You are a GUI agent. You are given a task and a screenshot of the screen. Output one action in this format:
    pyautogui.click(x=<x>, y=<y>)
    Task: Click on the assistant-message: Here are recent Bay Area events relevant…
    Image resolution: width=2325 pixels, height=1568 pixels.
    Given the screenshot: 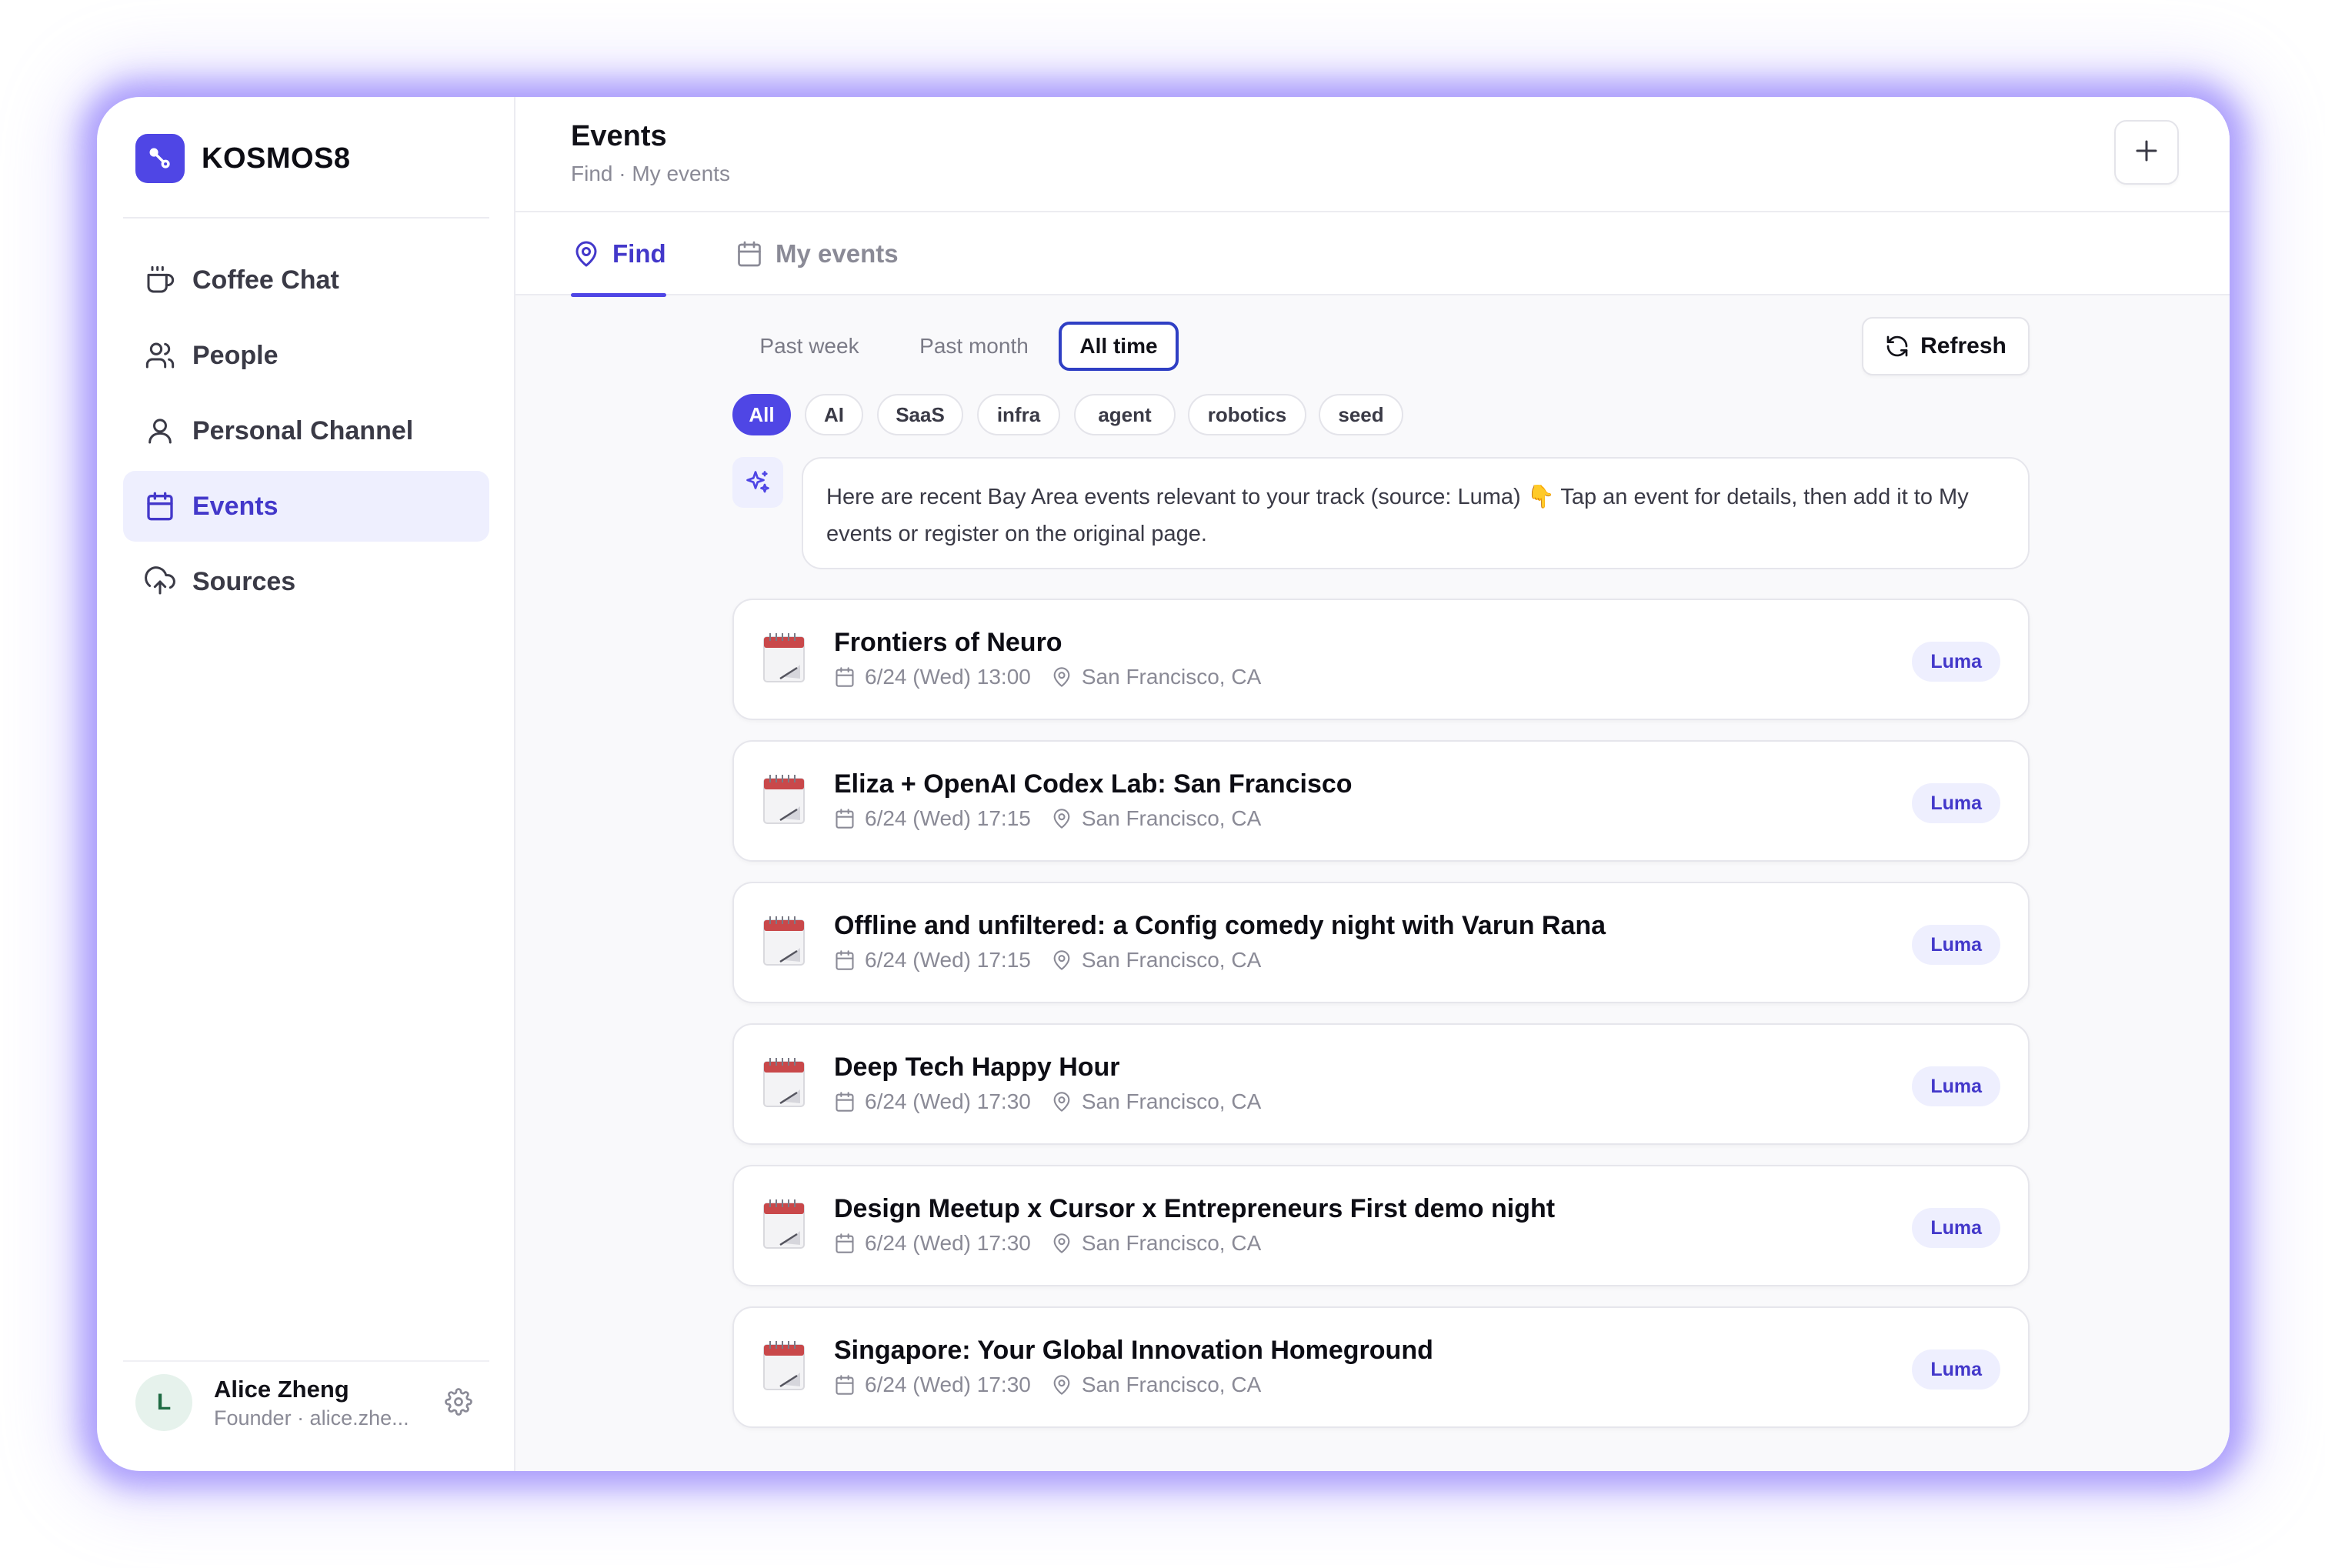 What is the action you would take?
    pyautogui.click(x=1381, y=514)
    